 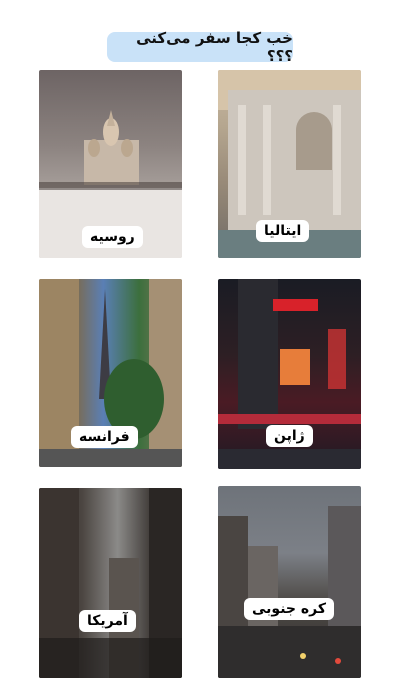 What do you see at coordinates (112, 237) in the screenshot?
I see `destination-label-russia: روسیه` at bounding box center [112, 237].